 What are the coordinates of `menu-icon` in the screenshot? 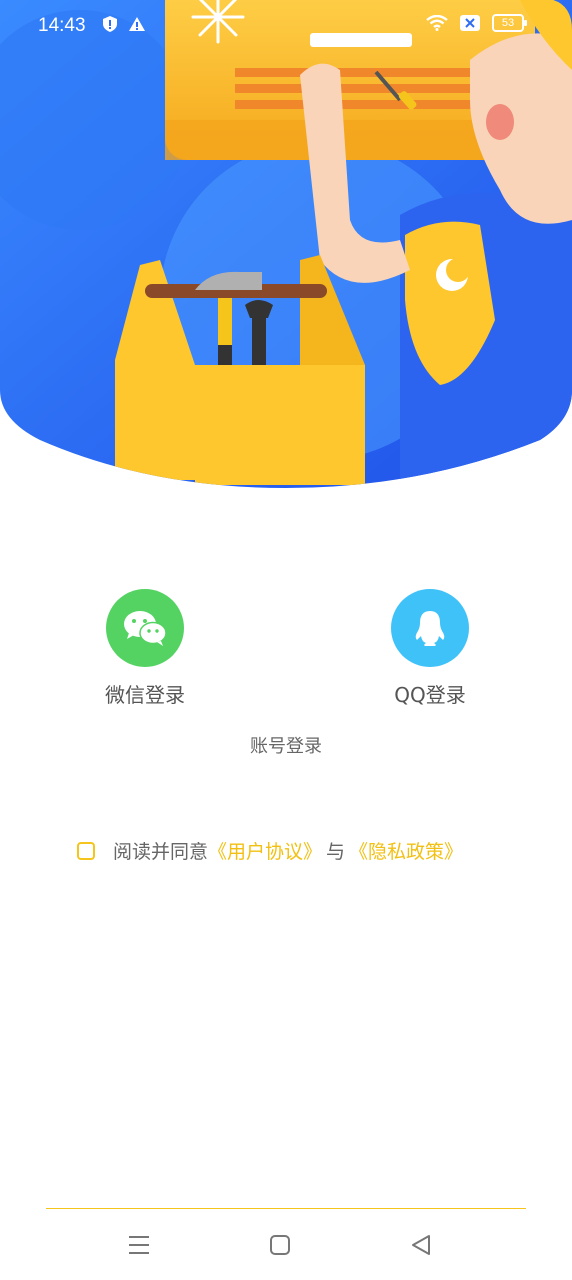 It's located at (139, 1245).